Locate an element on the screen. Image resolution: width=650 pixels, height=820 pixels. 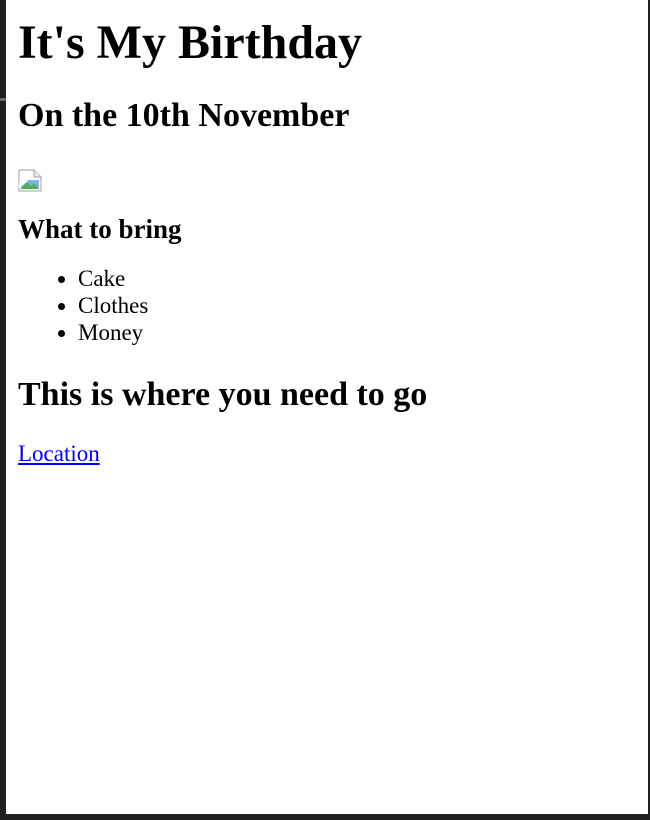
bring-heading: What to bring is located at coordinates (100, 229).